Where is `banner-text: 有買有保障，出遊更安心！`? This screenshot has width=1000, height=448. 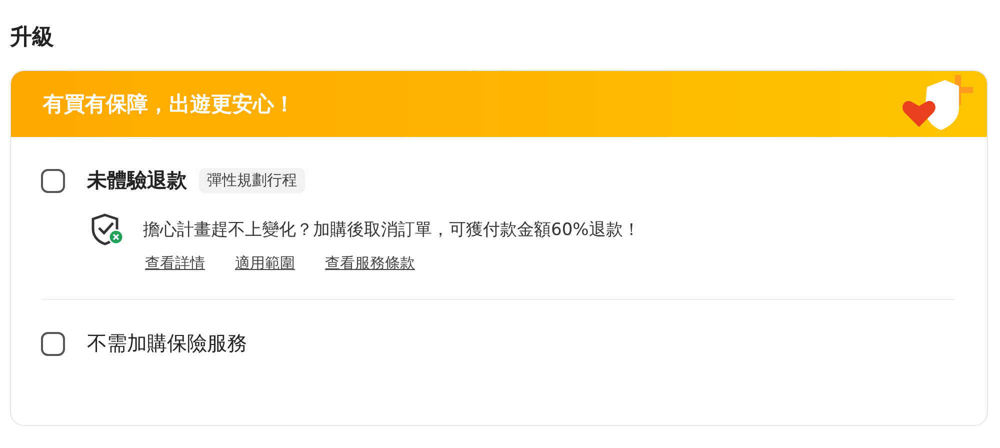 banner-text: 有買有保障，出遊更安心！ is located at coordinates (169, 104).